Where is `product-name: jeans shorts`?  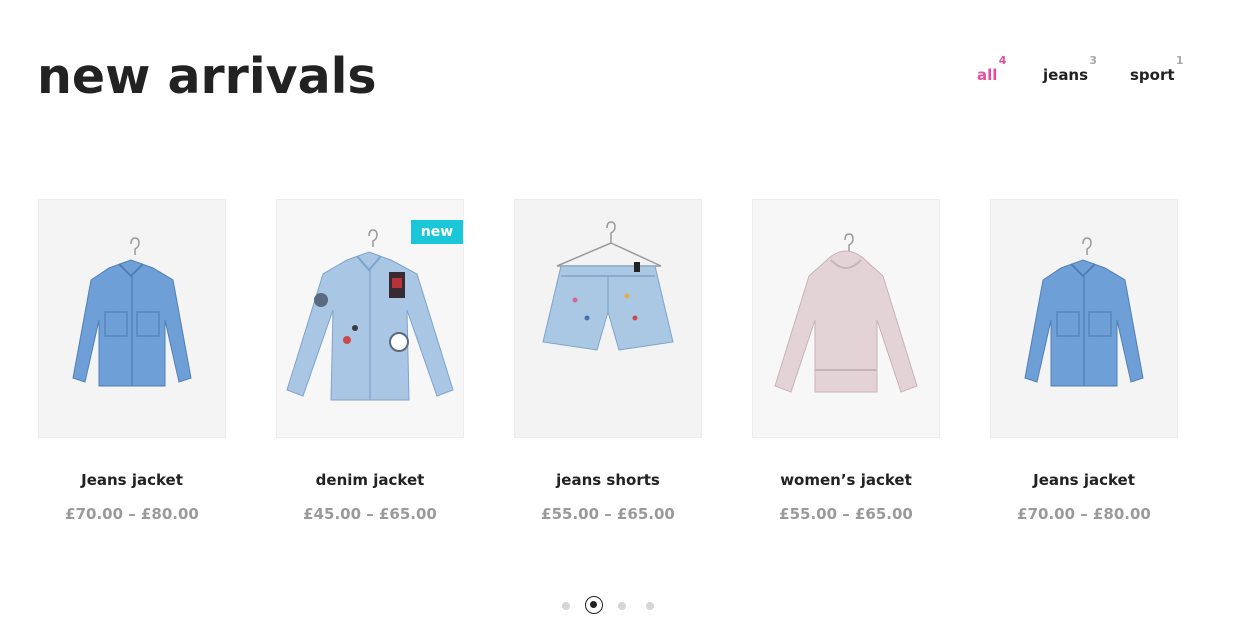 product-name: jeans shorts is located at coordinates (608, 480).